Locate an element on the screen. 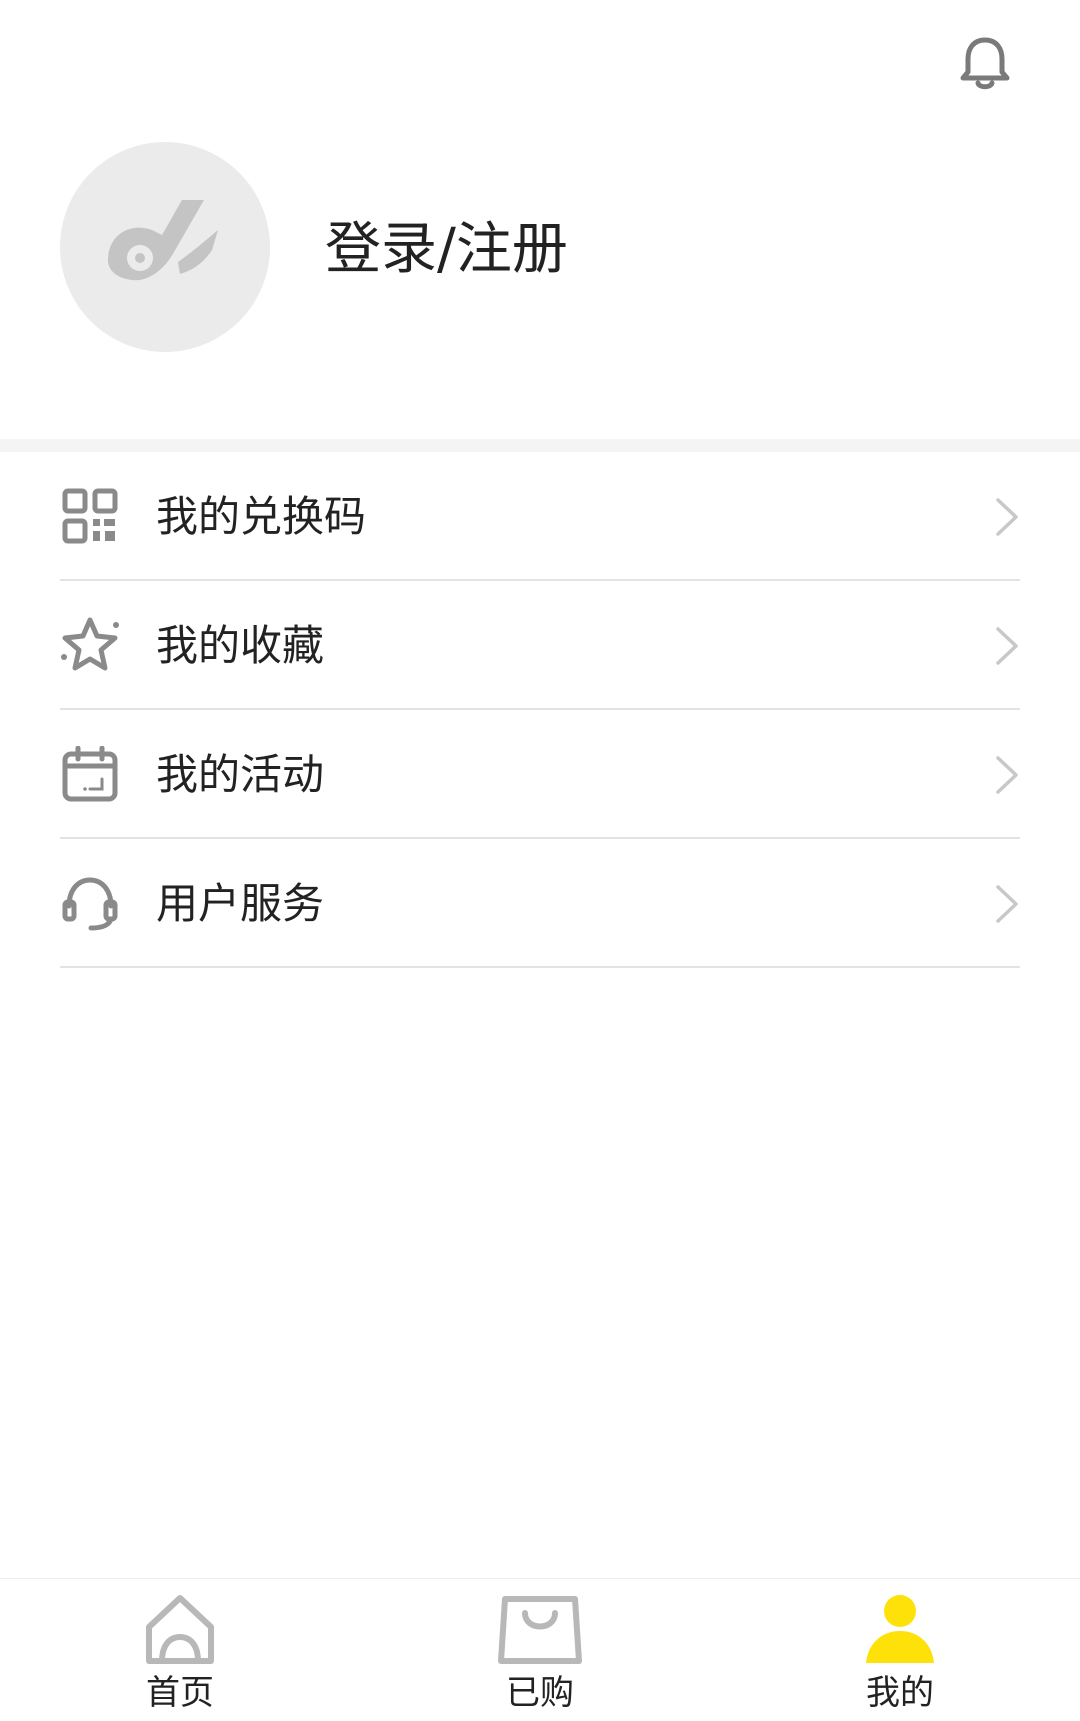 The image size is (1080, 1721). divider is located at coordinates (540, 967).